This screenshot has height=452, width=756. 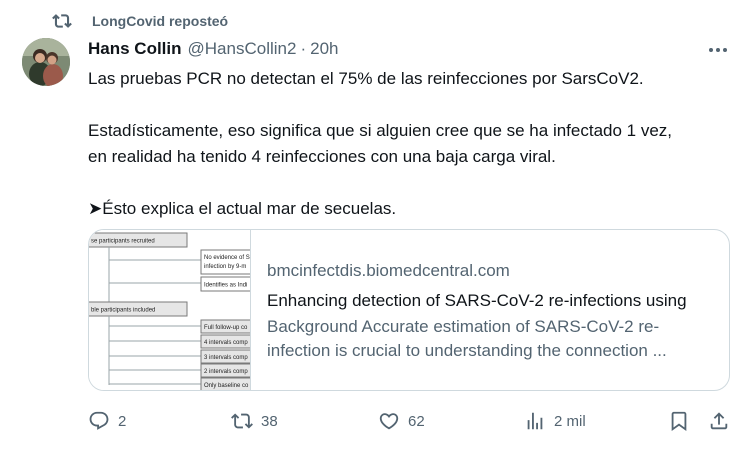 I want to click on share-icon, so click(x=719, y=421).